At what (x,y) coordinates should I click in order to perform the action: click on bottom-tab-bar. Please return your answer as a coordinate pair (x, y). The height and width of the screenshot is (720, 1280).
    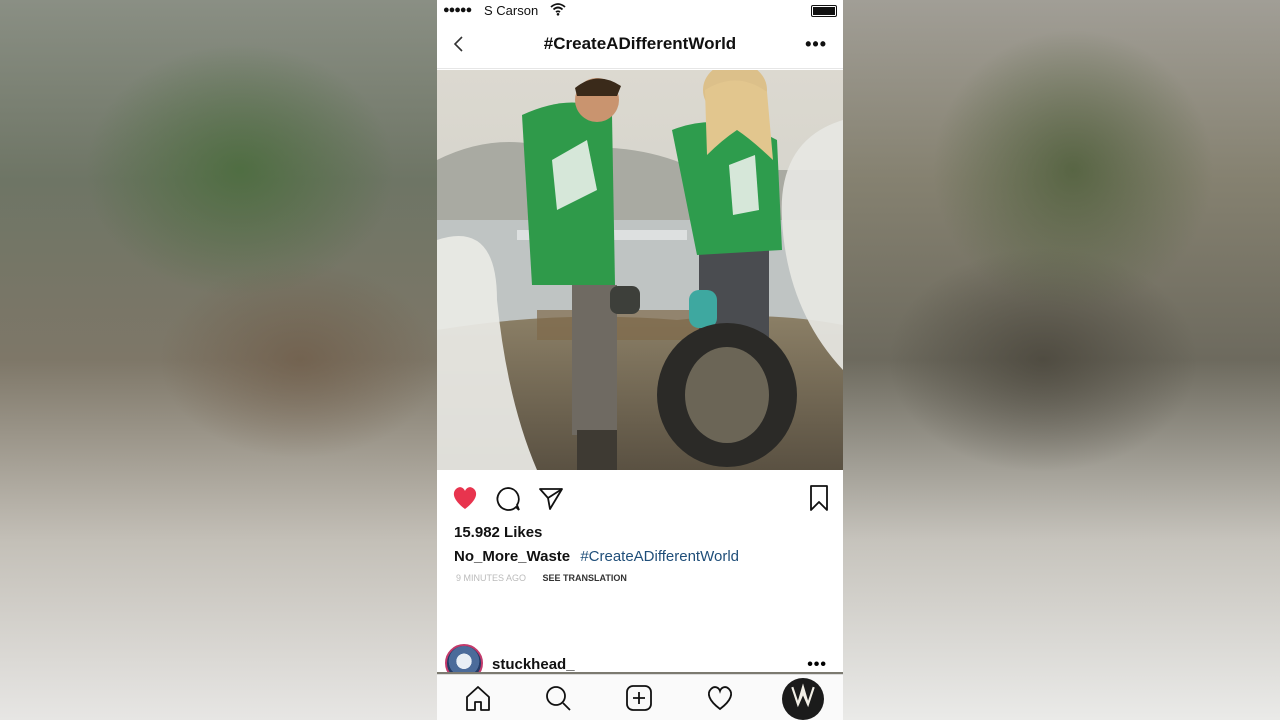
    Looking at the image, I should click on (640, 697).